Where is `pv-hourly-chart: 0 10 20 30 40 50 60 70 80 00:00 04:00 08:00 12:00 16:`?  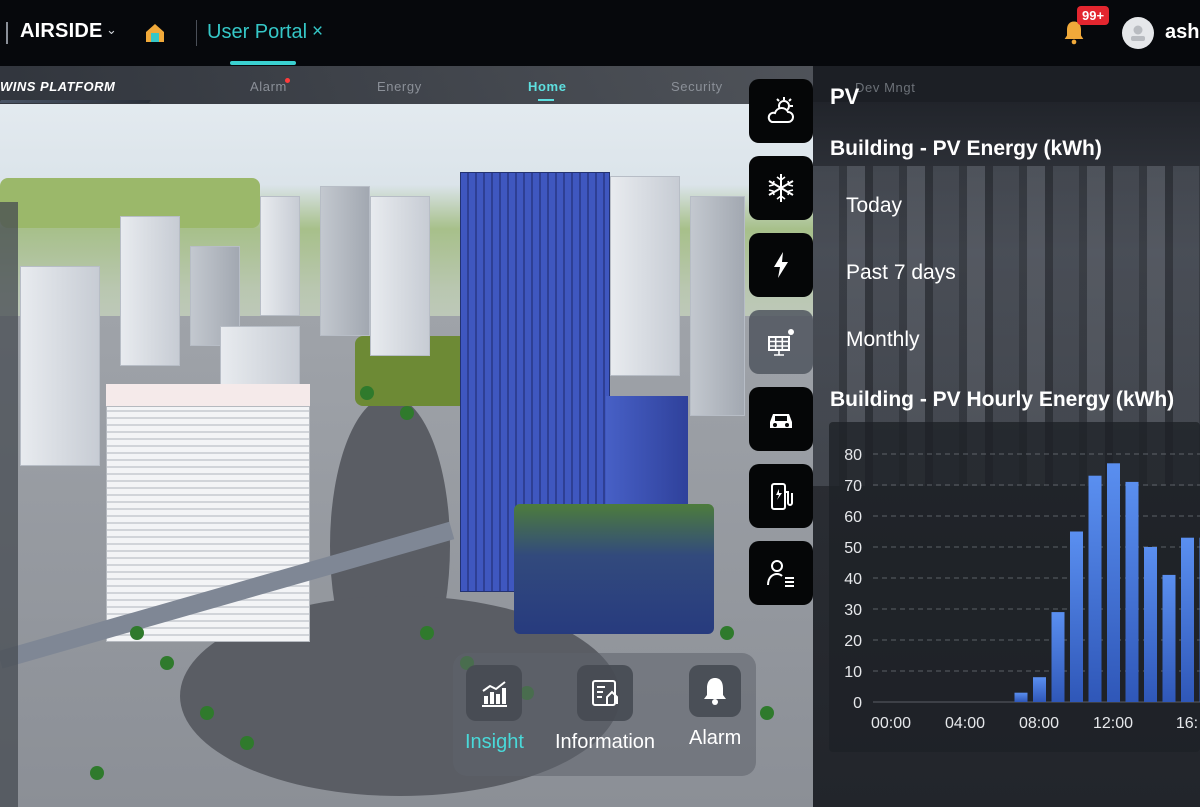 pv-hourly-chart: 0 10 20 30 40 50 60 70 80 00:00 04:00 08:00 12:00 16: is located at coordinates (1014, 587).